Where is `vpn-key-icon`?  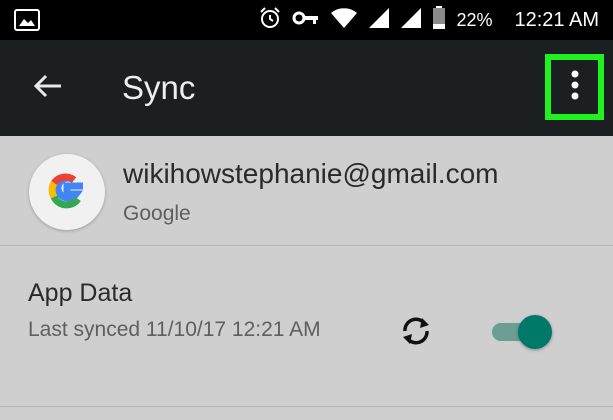 vpn-key-icon is located at coordinates (306, 20).